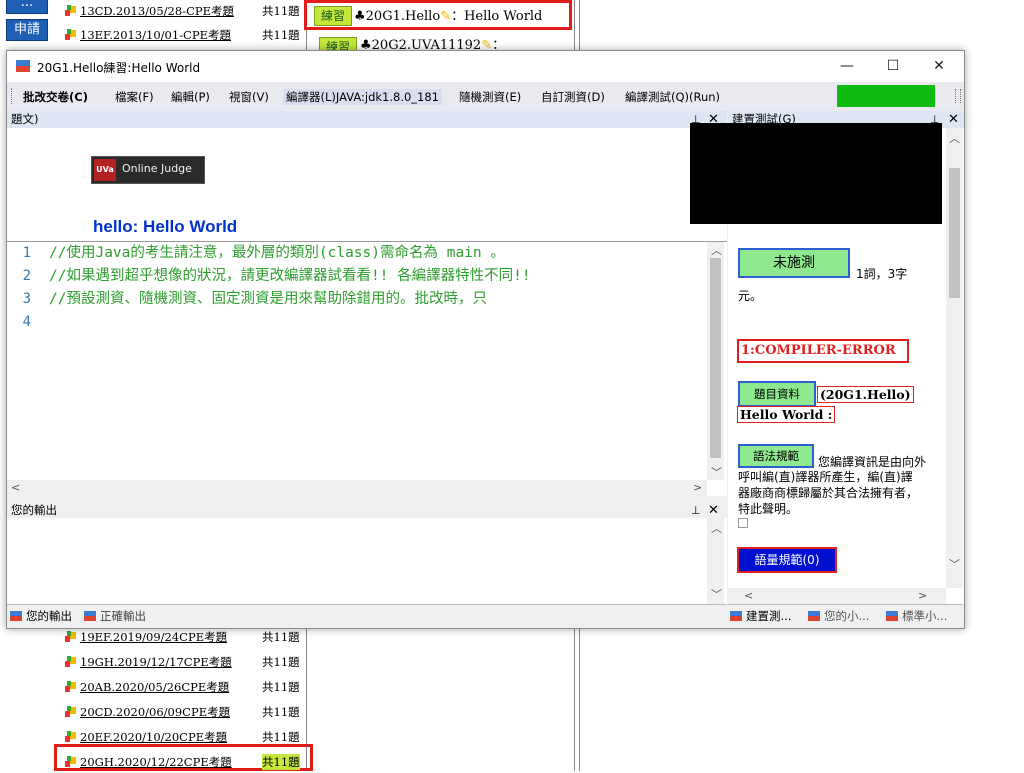 This screenshot has width=1024, height=773. What do you see at coordinates (777, 394) in the screenshot?
I see `problem-info-button: 題目資料` at bounding box center [777, 394].